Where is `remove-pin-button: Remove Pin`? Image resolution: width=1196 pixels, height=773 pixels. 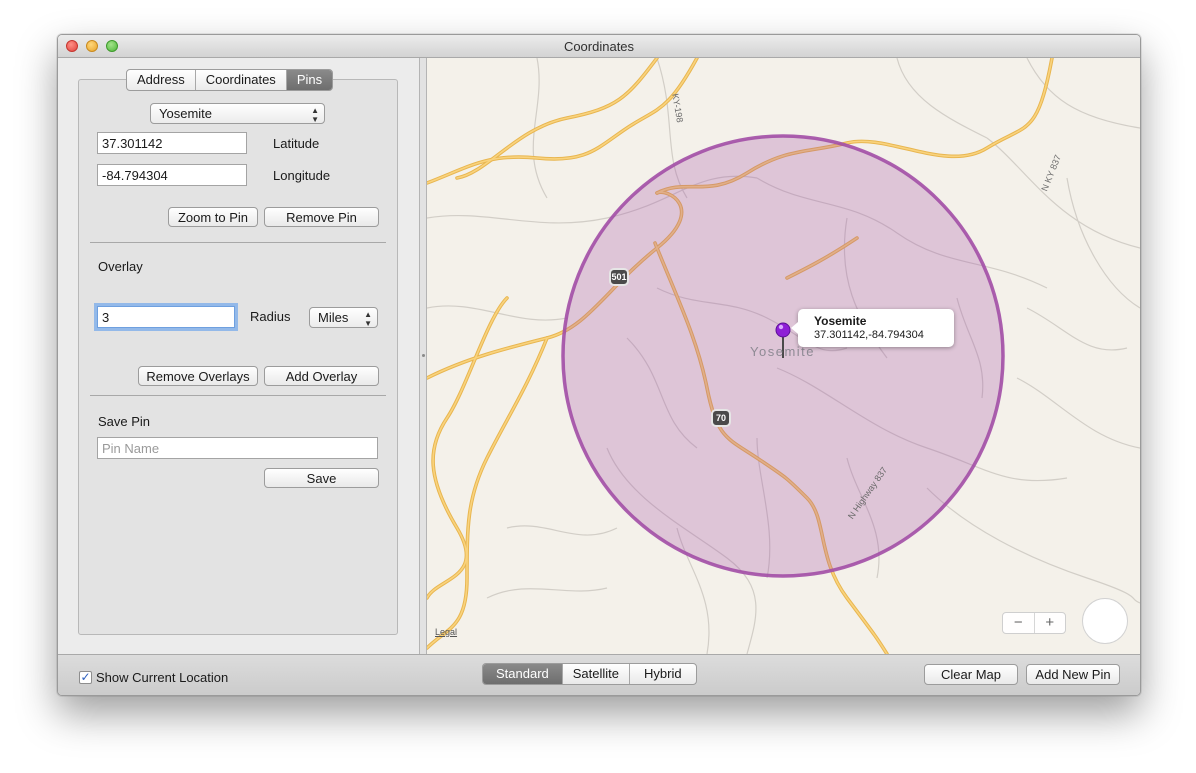 remove-pin-button: Remove Pin is located at coordinates (321, 217).